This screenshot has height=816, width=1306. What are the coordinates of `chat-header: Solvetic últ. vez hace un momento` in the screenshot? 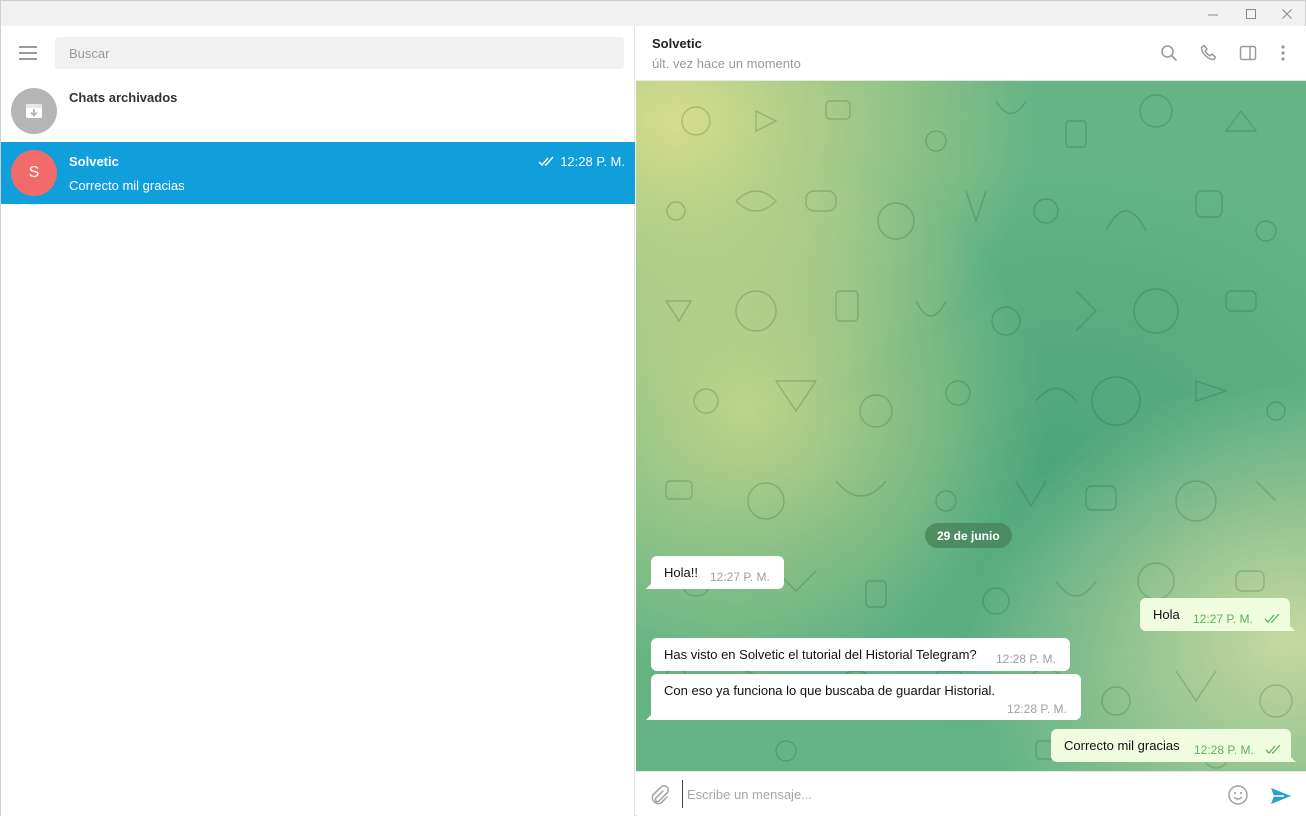 It's located at (971, 53).